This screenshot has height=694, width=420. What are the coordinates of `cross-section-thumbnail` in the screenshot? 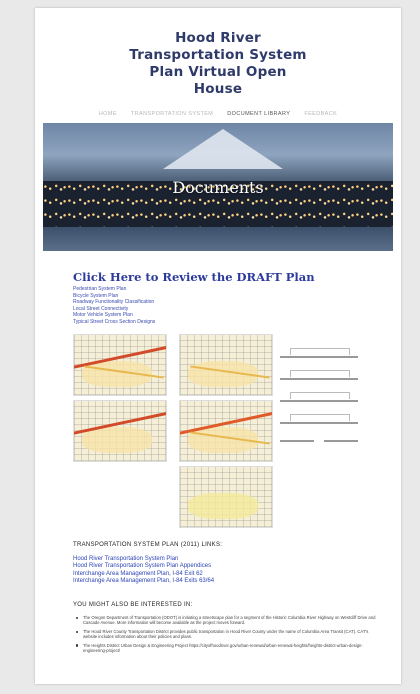 It's located at (320, 395).